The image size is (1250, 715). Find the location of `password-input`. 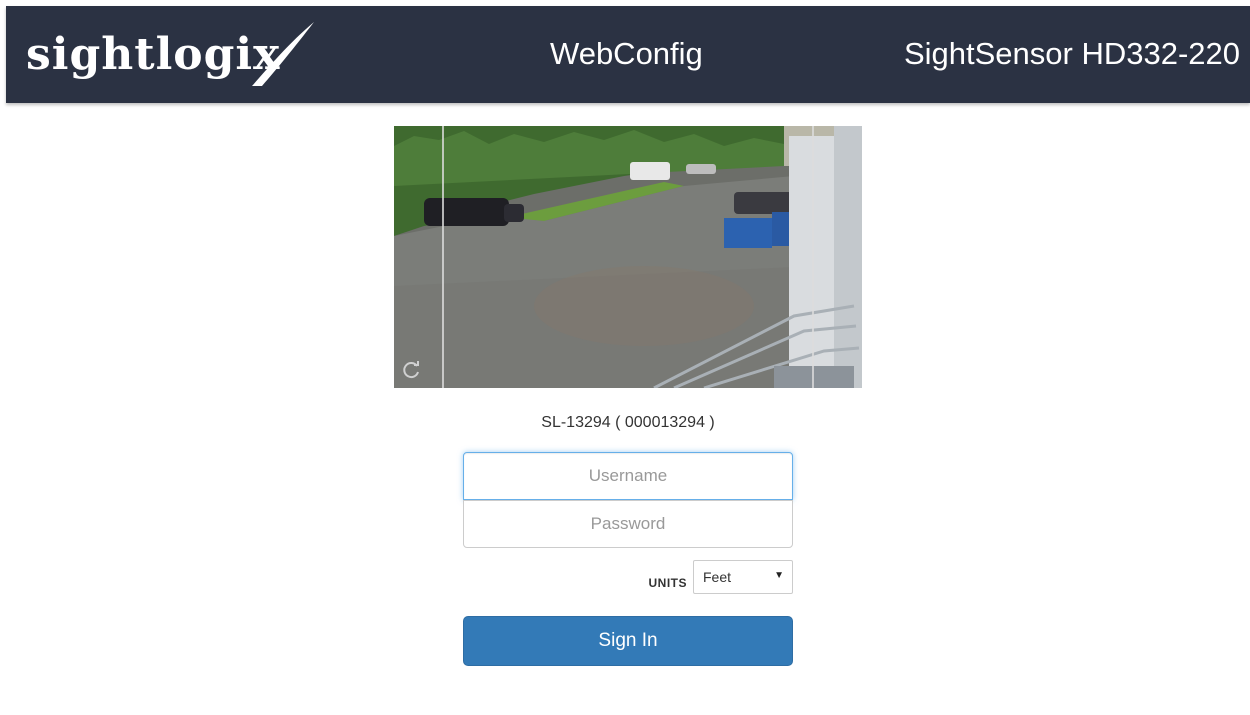

password-input is located at coordinates (628, 524).